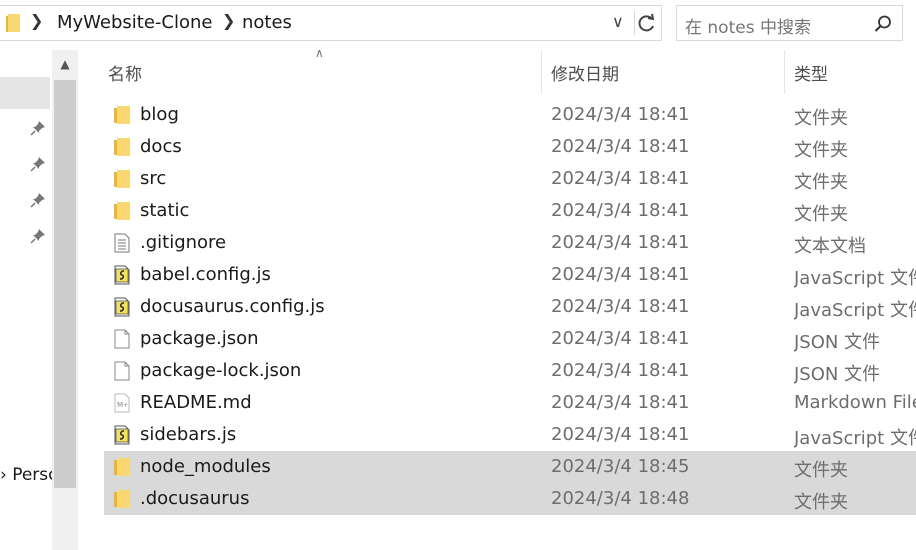 This screenshot has width=916, height=550. What do you see at coordinates (25, 93) in the screenshot?
I see `nav-item-selected` at bounding box center [25, 93].